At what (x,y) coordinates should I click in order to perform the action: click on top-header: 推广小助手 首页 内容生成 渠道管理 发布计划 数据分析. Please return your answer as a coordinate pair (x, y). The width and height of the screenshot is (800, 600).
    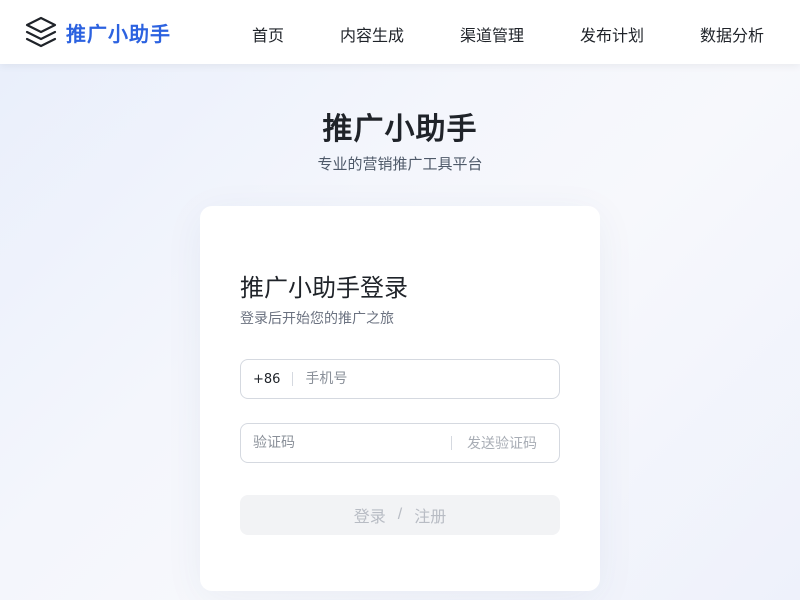
    Looking at the image, I should click on (400, 32).